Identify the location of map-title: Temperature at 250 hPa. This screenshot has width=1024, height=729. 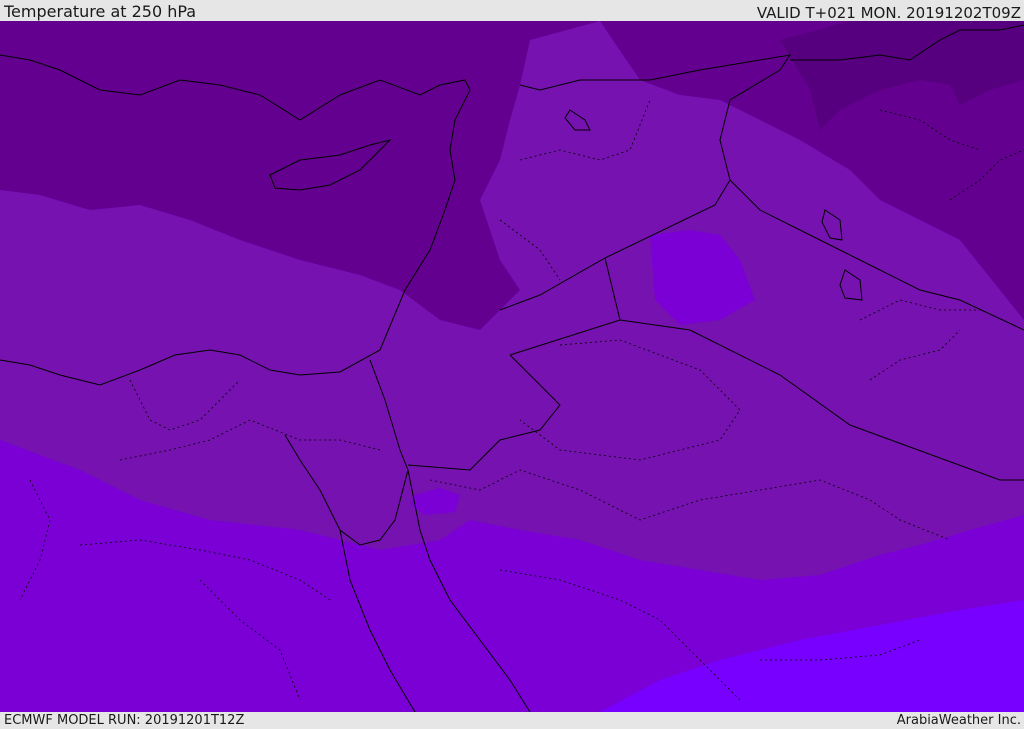
(100, 11).